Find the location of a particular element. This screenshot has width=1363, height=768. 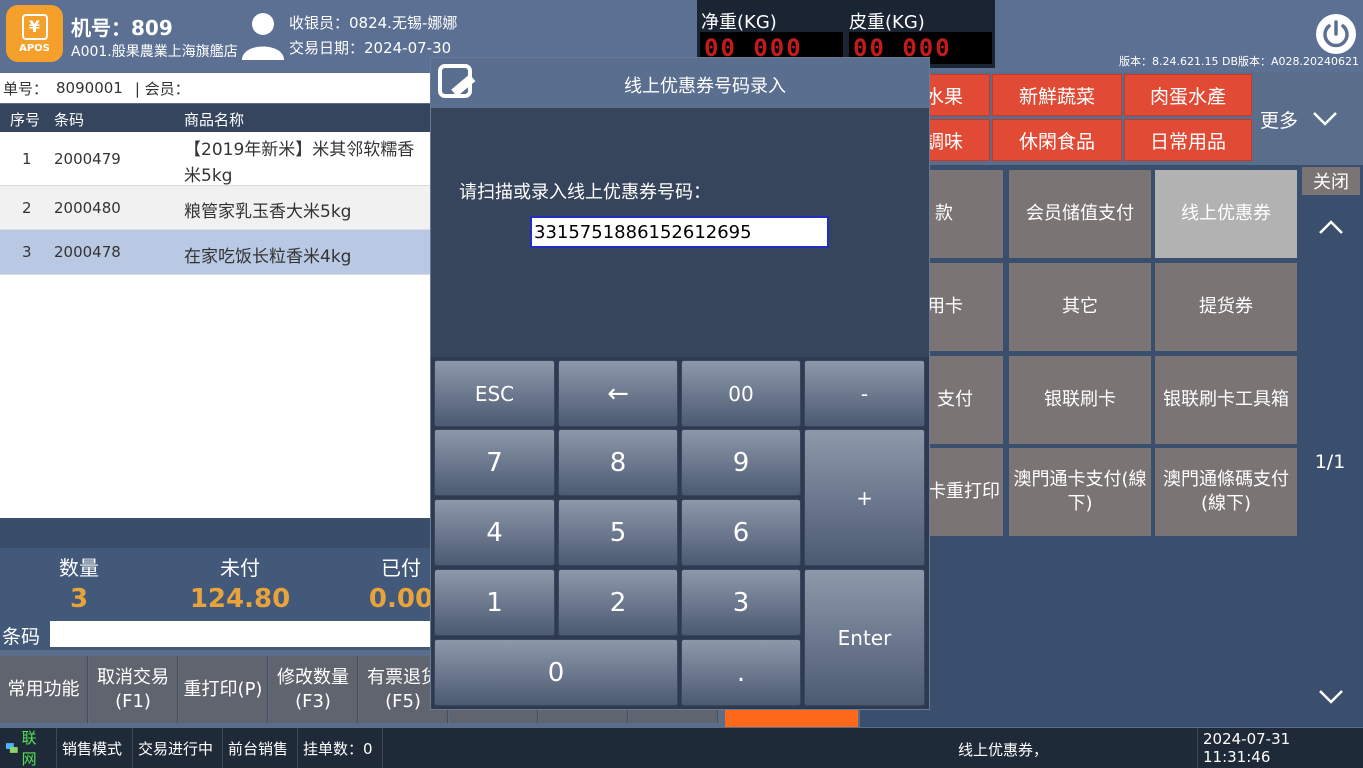

category-label: 日常用品 is located at coordinates (1187, 141).